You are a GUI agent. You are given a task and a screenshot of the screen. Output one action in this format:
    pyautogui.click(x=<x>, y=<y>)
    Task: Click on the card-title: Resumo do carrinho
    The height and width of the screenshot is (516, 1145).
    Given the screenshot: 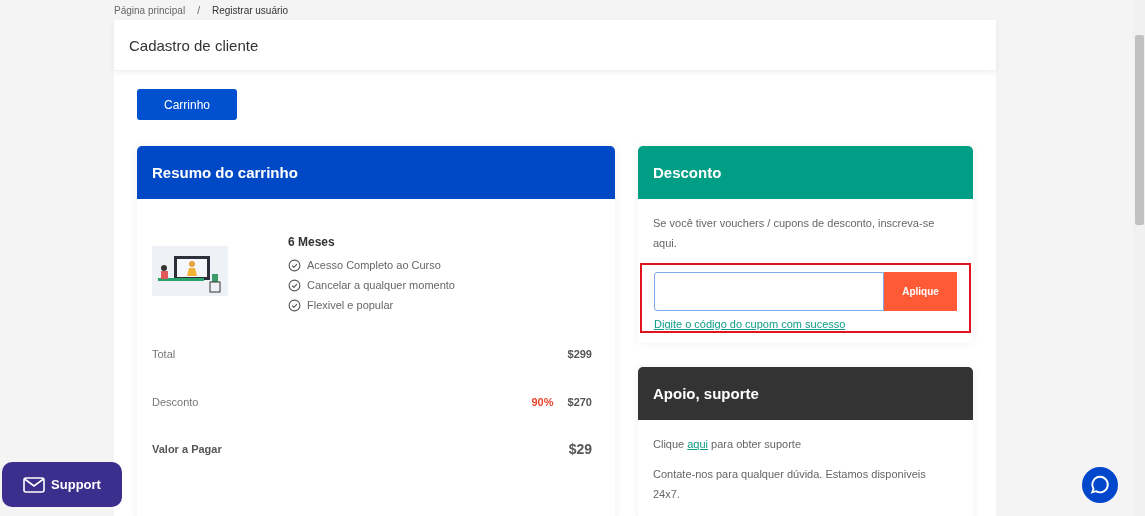 What is the action you would take?
    pyautogui.click(x=225, y=172)
    